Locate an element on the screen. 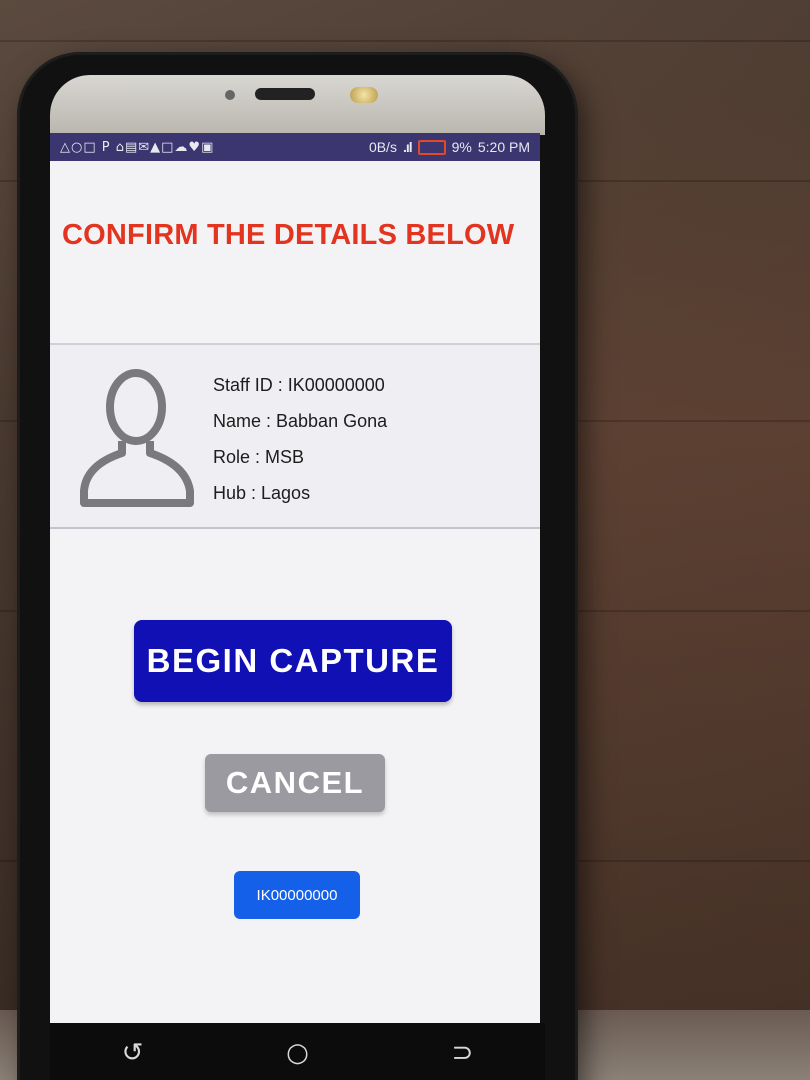 The width and height of the screenshot is (810, 1080). back-icon: ↺ is located at coordinates (133, 1053).